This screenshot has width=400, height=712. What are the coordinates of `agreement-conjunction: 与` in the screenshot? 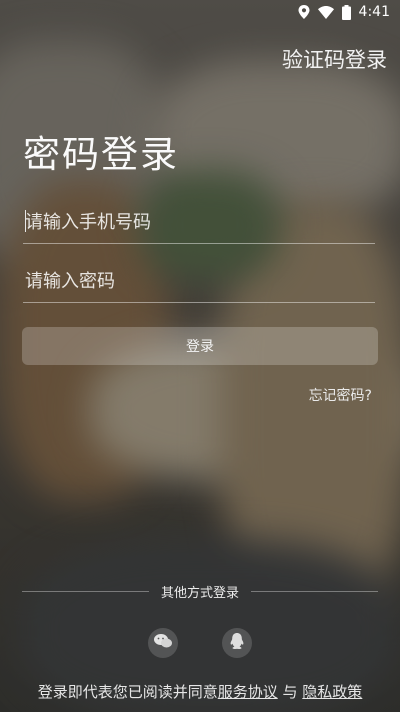 It's located at (290, 692).